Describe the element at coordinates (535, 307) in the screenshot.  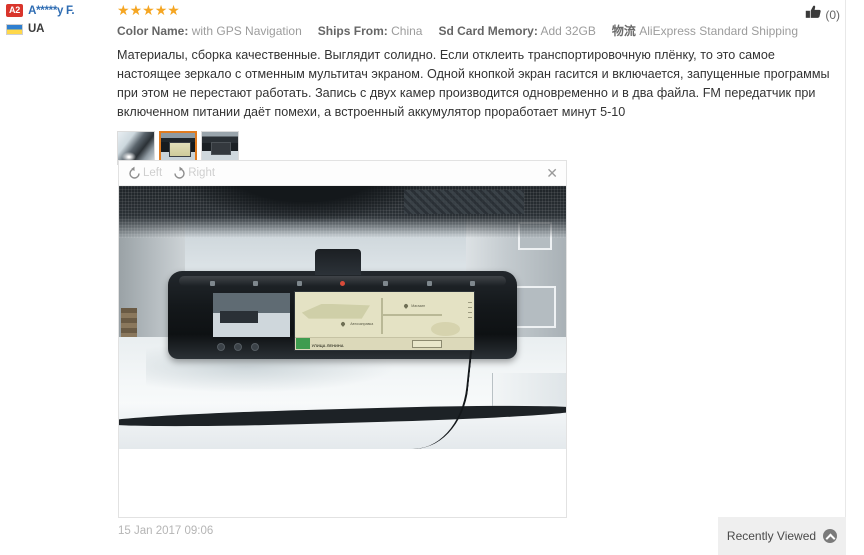
I see `photo-window` at that location.